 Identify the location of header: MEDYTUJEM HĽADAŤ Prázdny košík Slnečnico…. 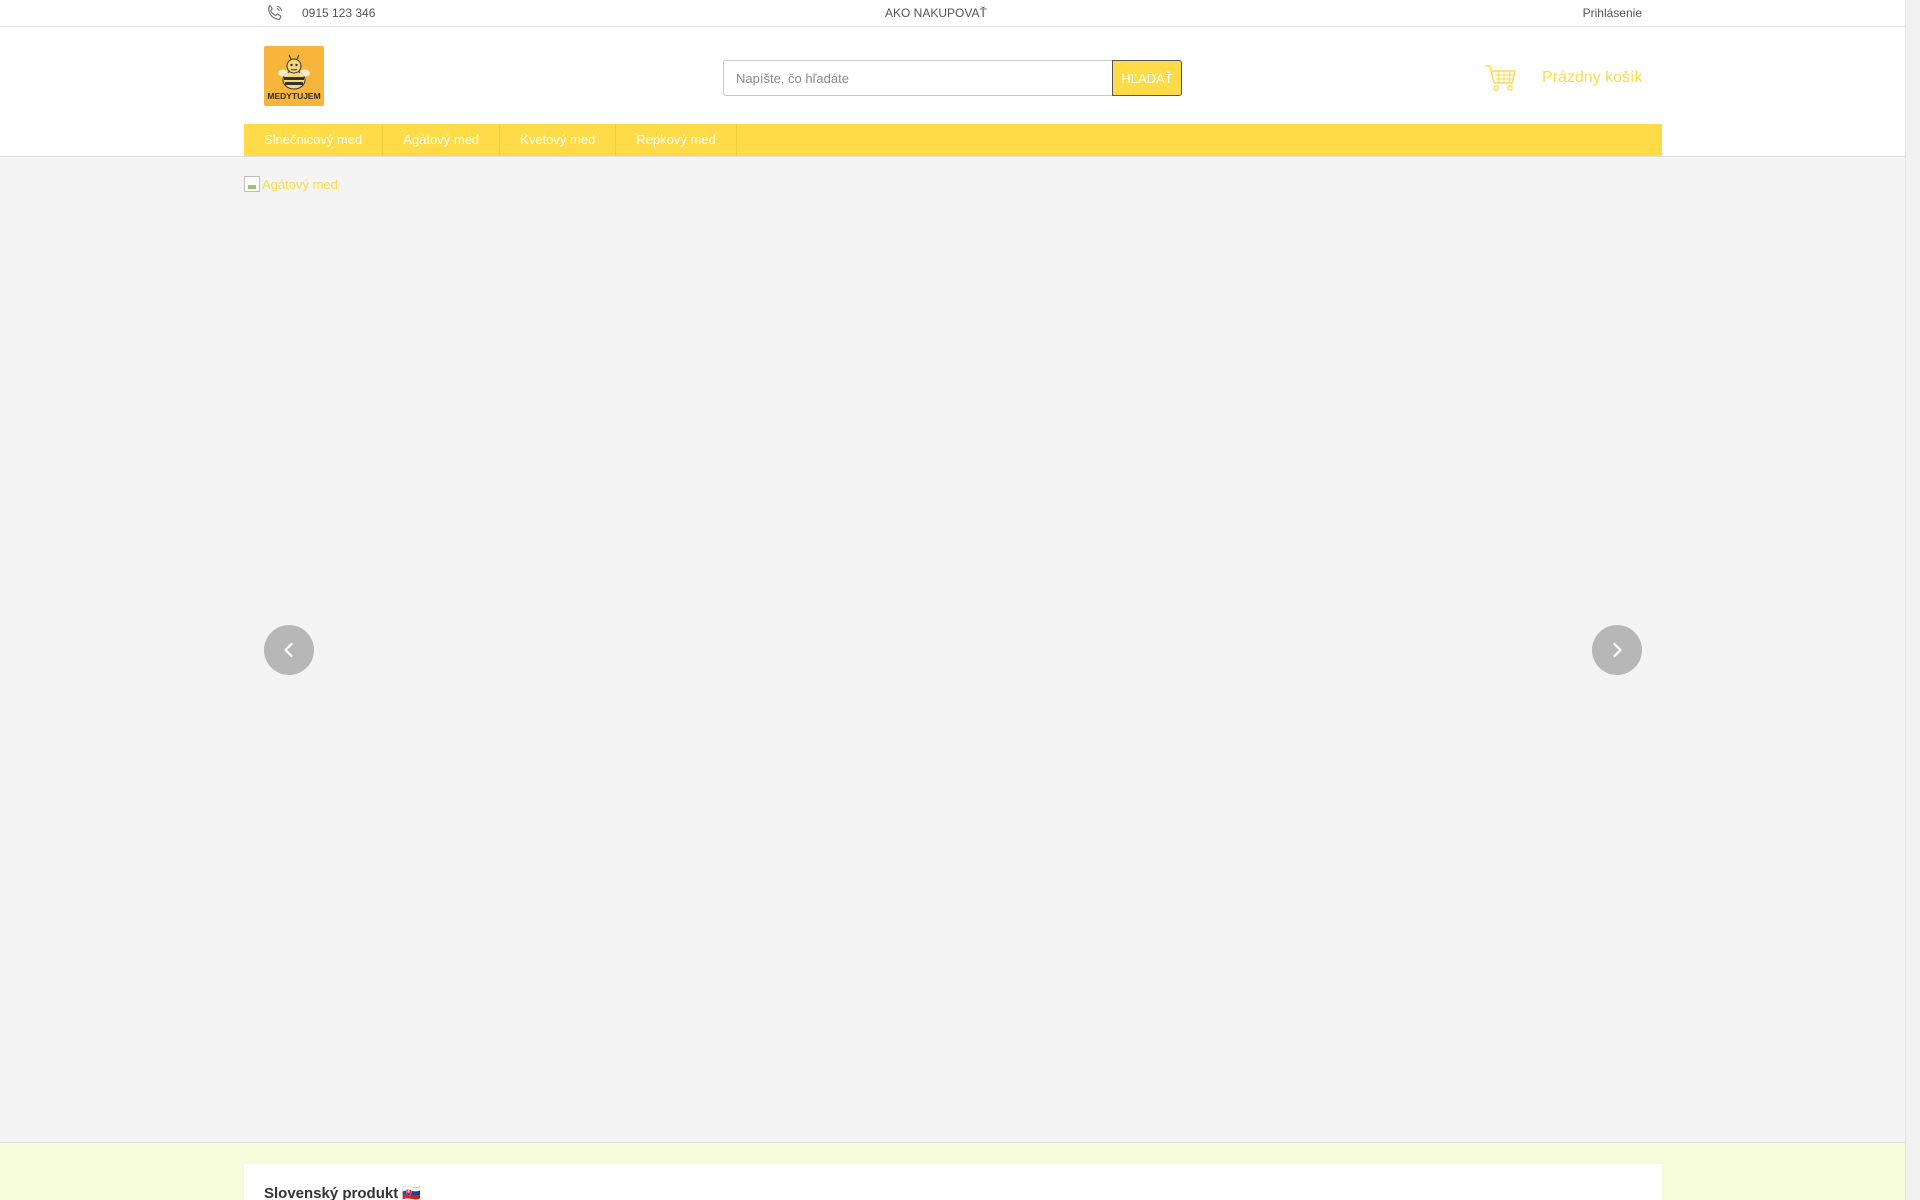
(952, 92).